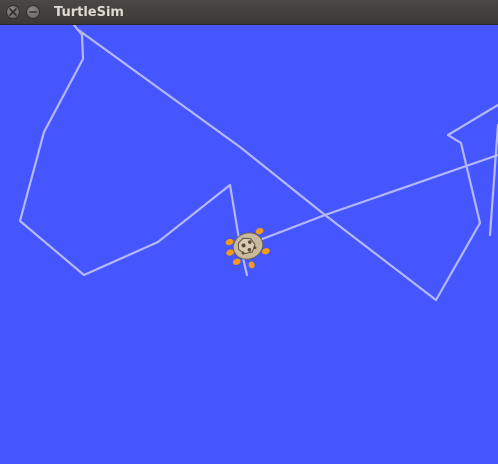 Image resolution: width=498 pixels, height=464 pixels. I want to click on minimize-button, so click(33, 12).